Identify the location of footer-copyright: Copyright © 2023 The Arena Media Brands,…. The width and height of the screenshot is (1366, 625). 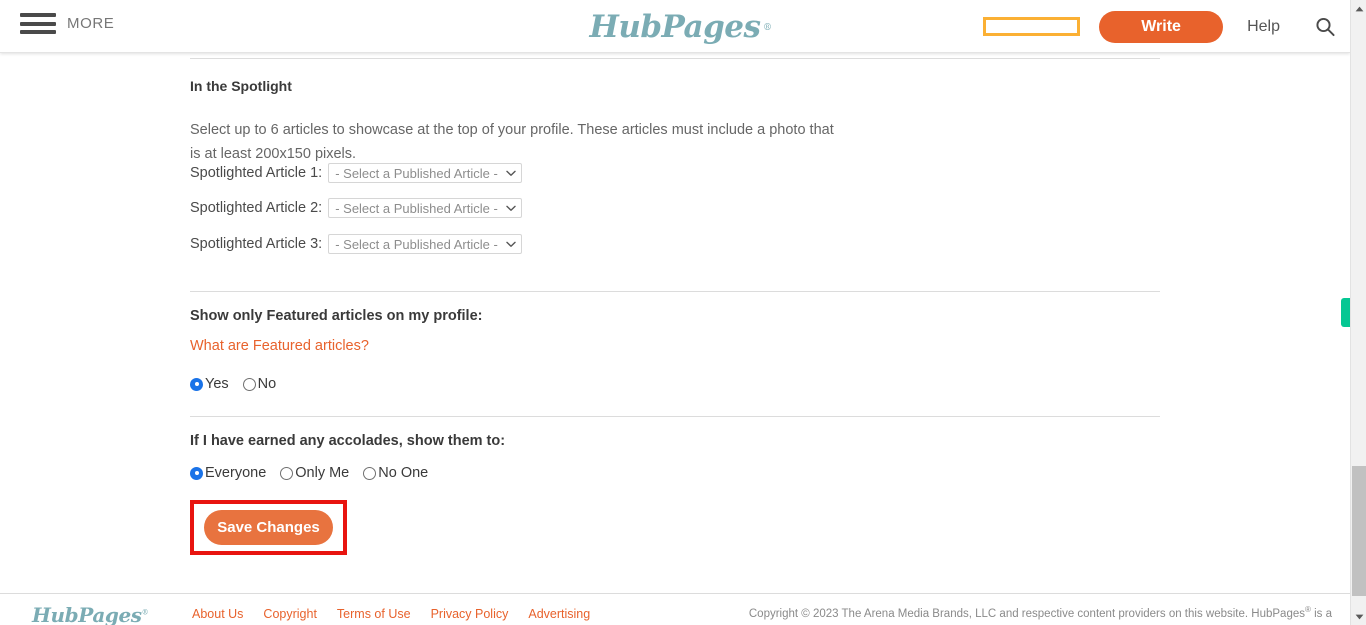
(1040, 612).